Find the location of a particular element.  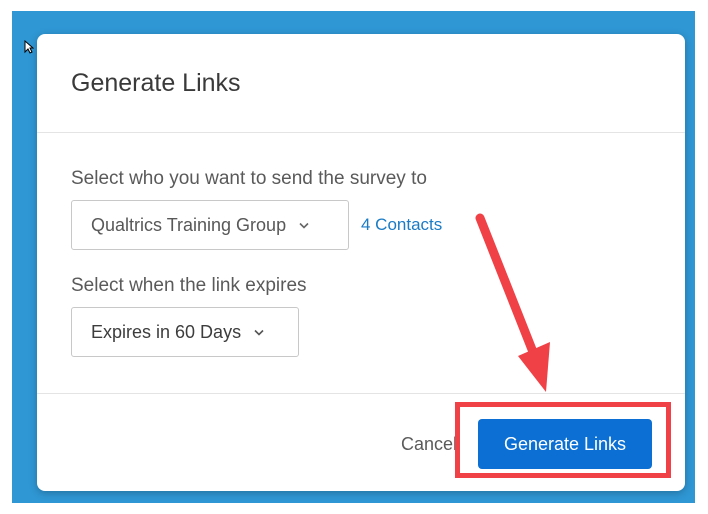

dialog-footer-divider is located at coordinates (361, 393).